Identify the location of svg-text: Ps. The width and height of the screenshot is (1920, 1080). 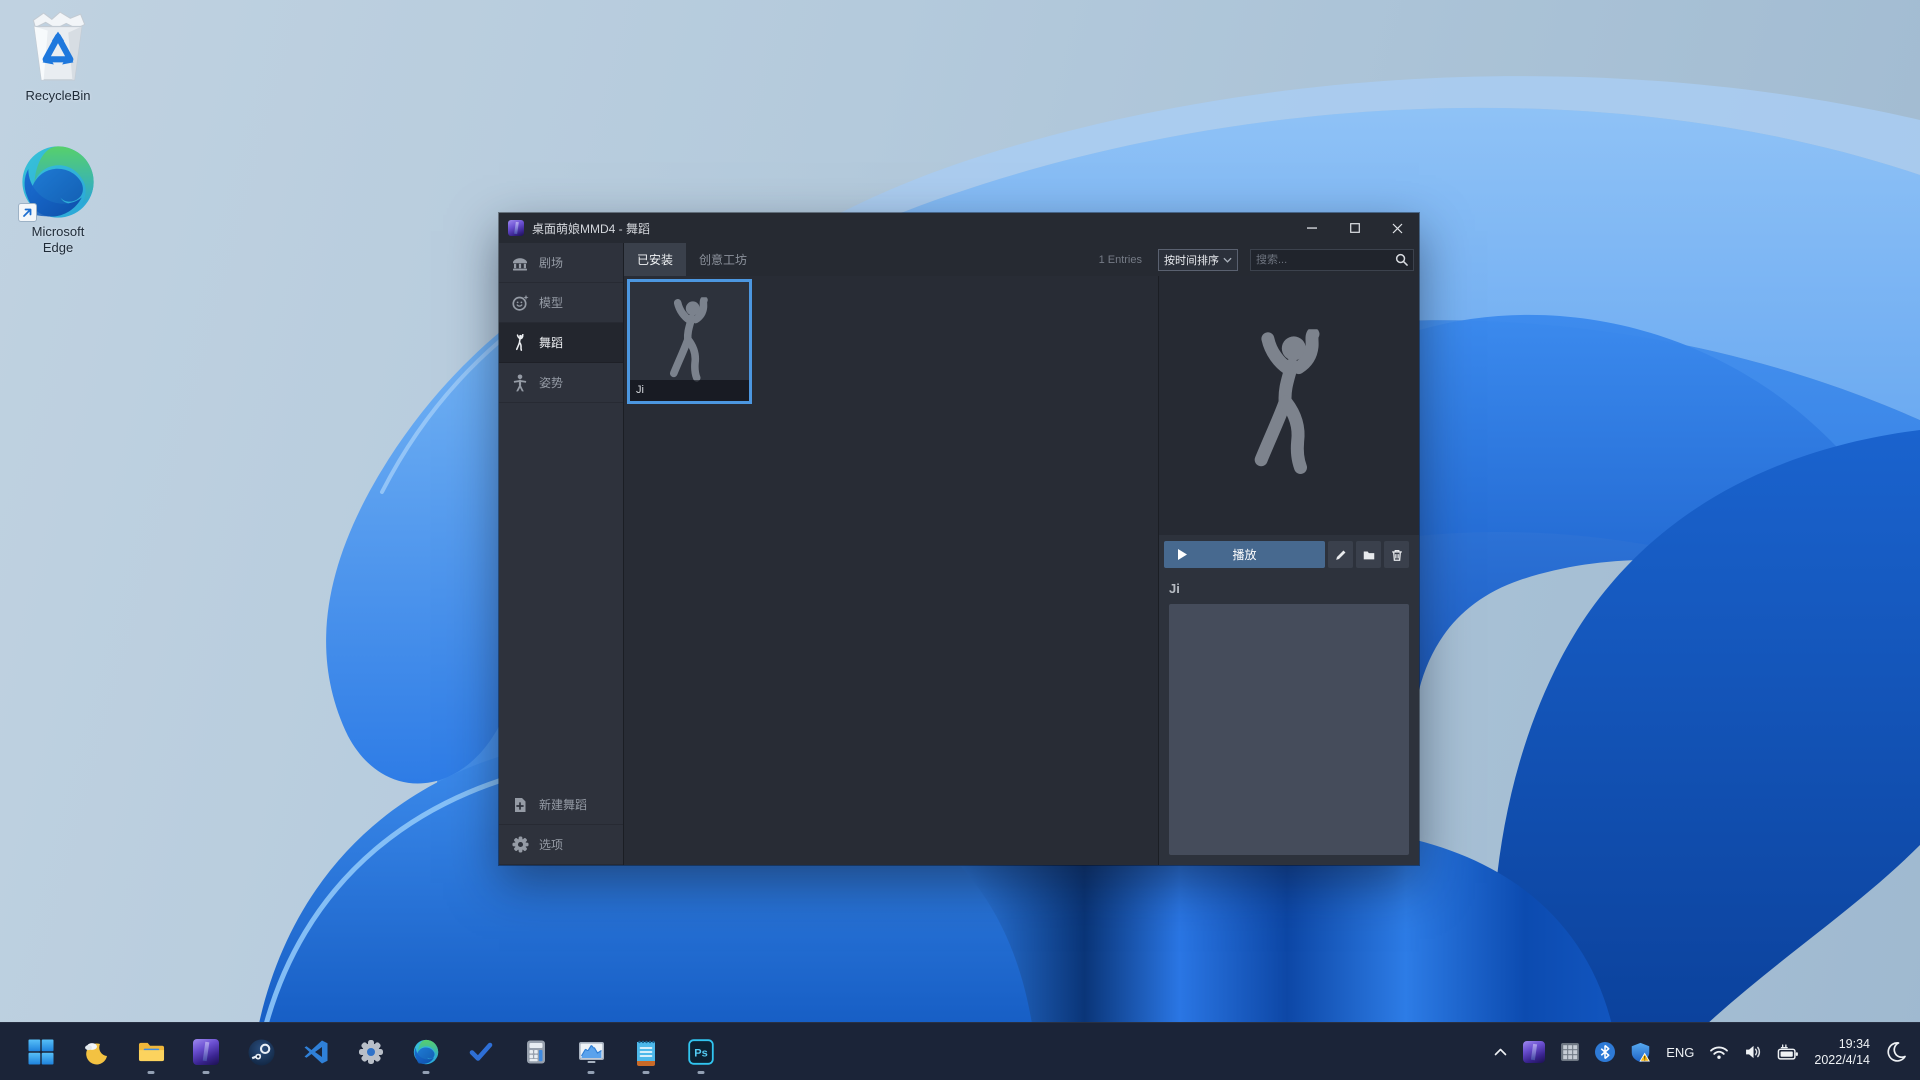
(700, 1054).